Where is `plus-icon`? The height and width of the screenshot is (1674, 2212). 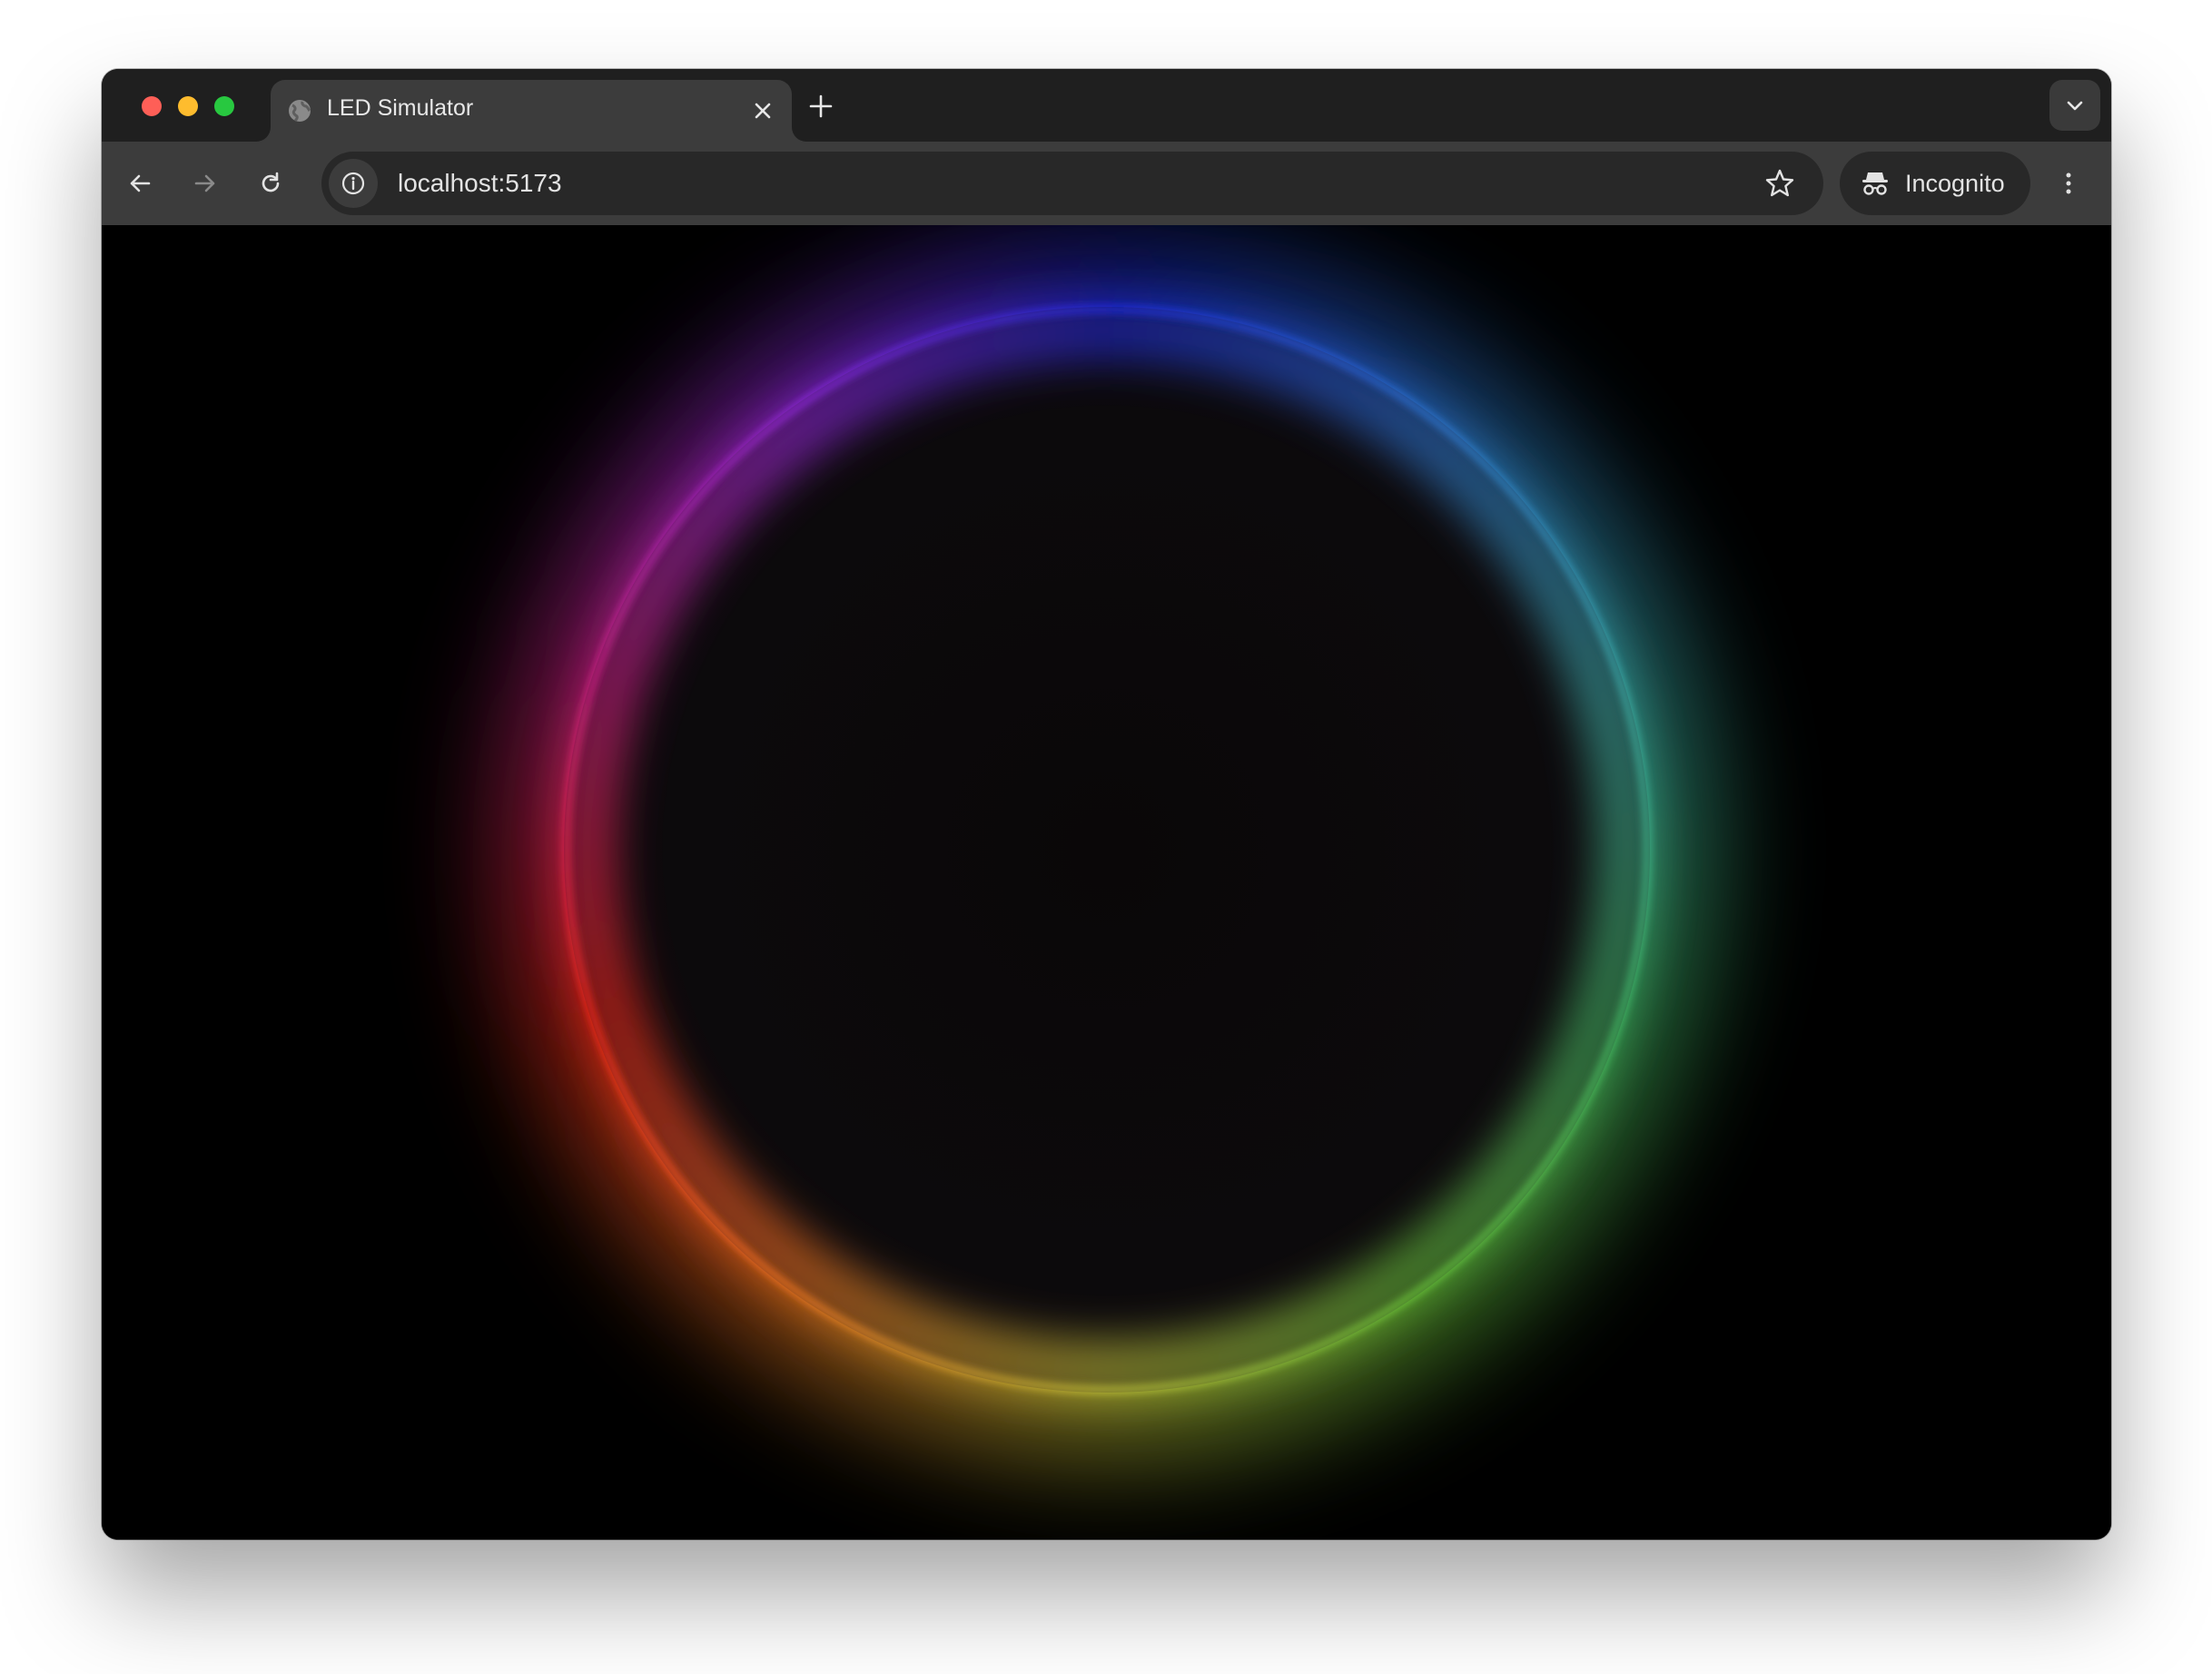 plus-icon is located at coordinates (821, 107).